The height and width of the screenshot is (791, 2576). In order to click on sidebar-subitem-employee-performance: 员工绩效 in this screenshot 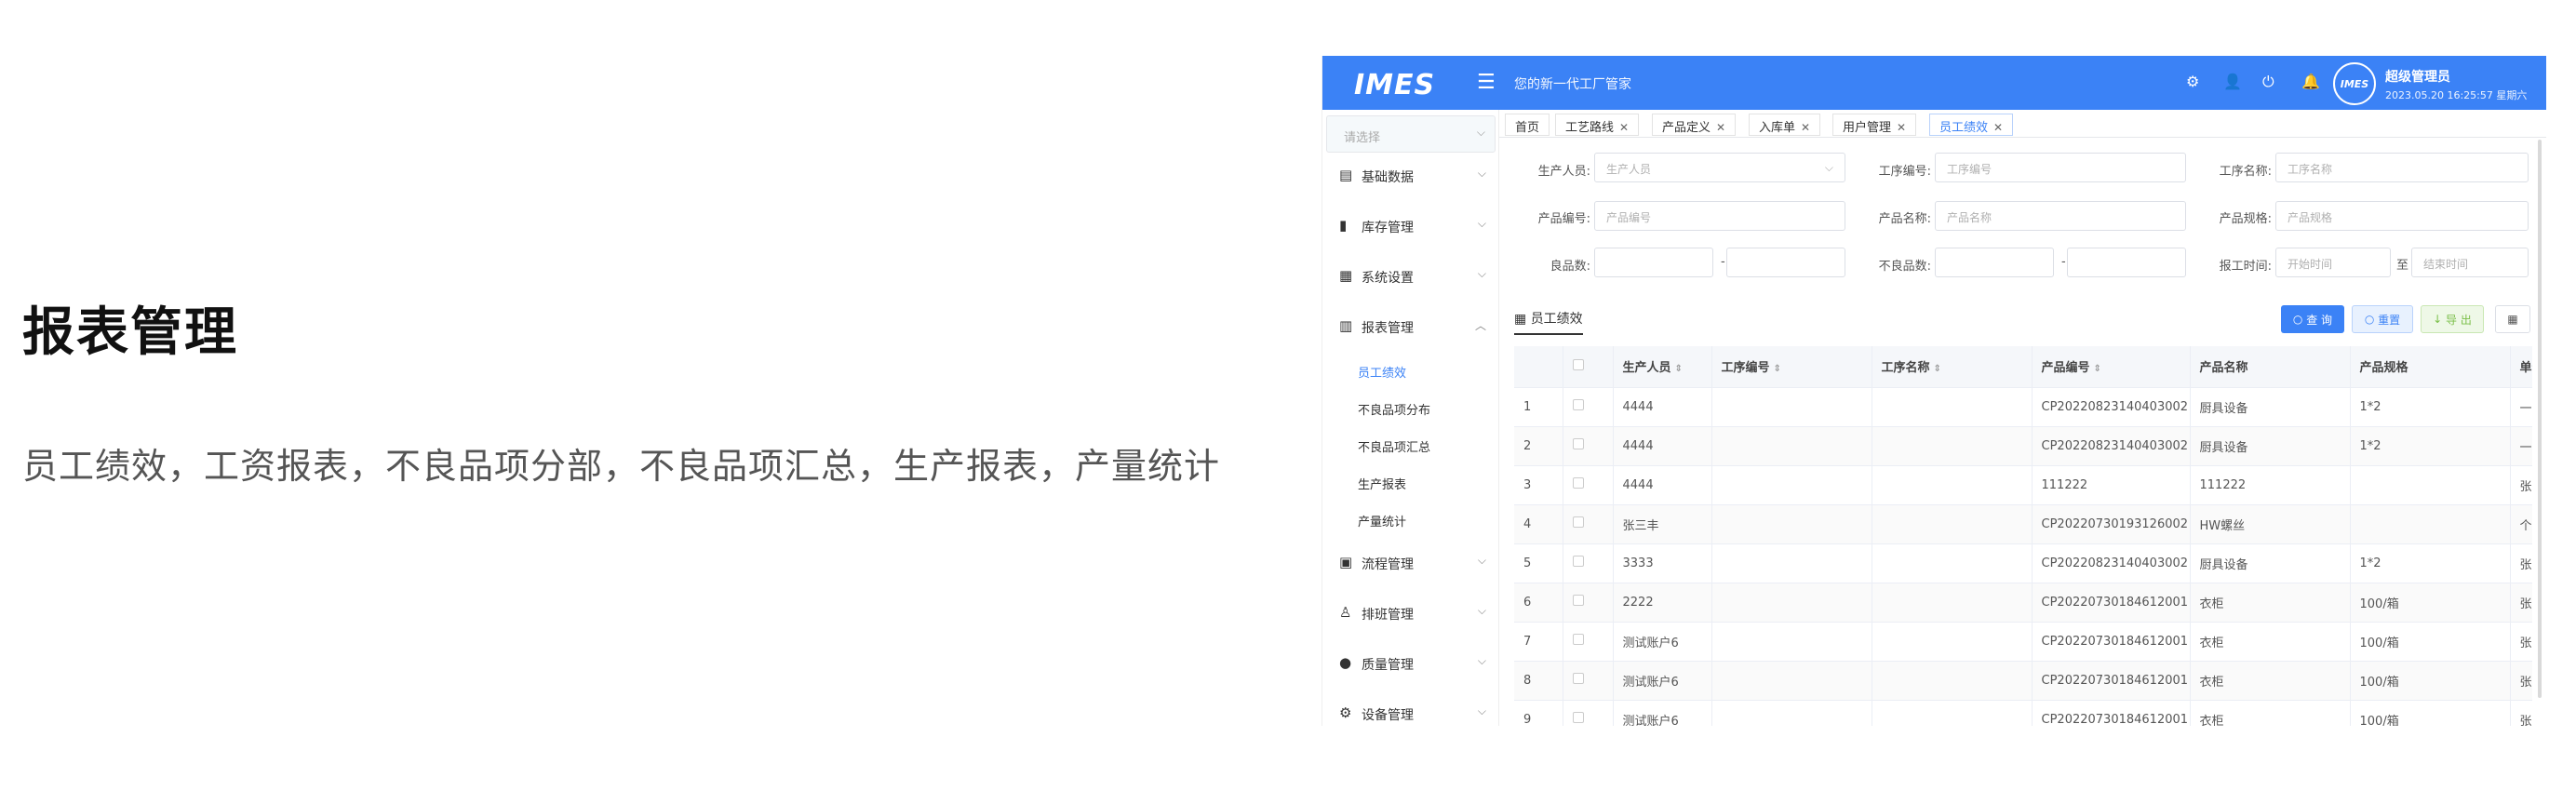, I will do `click(1382, 372)`.